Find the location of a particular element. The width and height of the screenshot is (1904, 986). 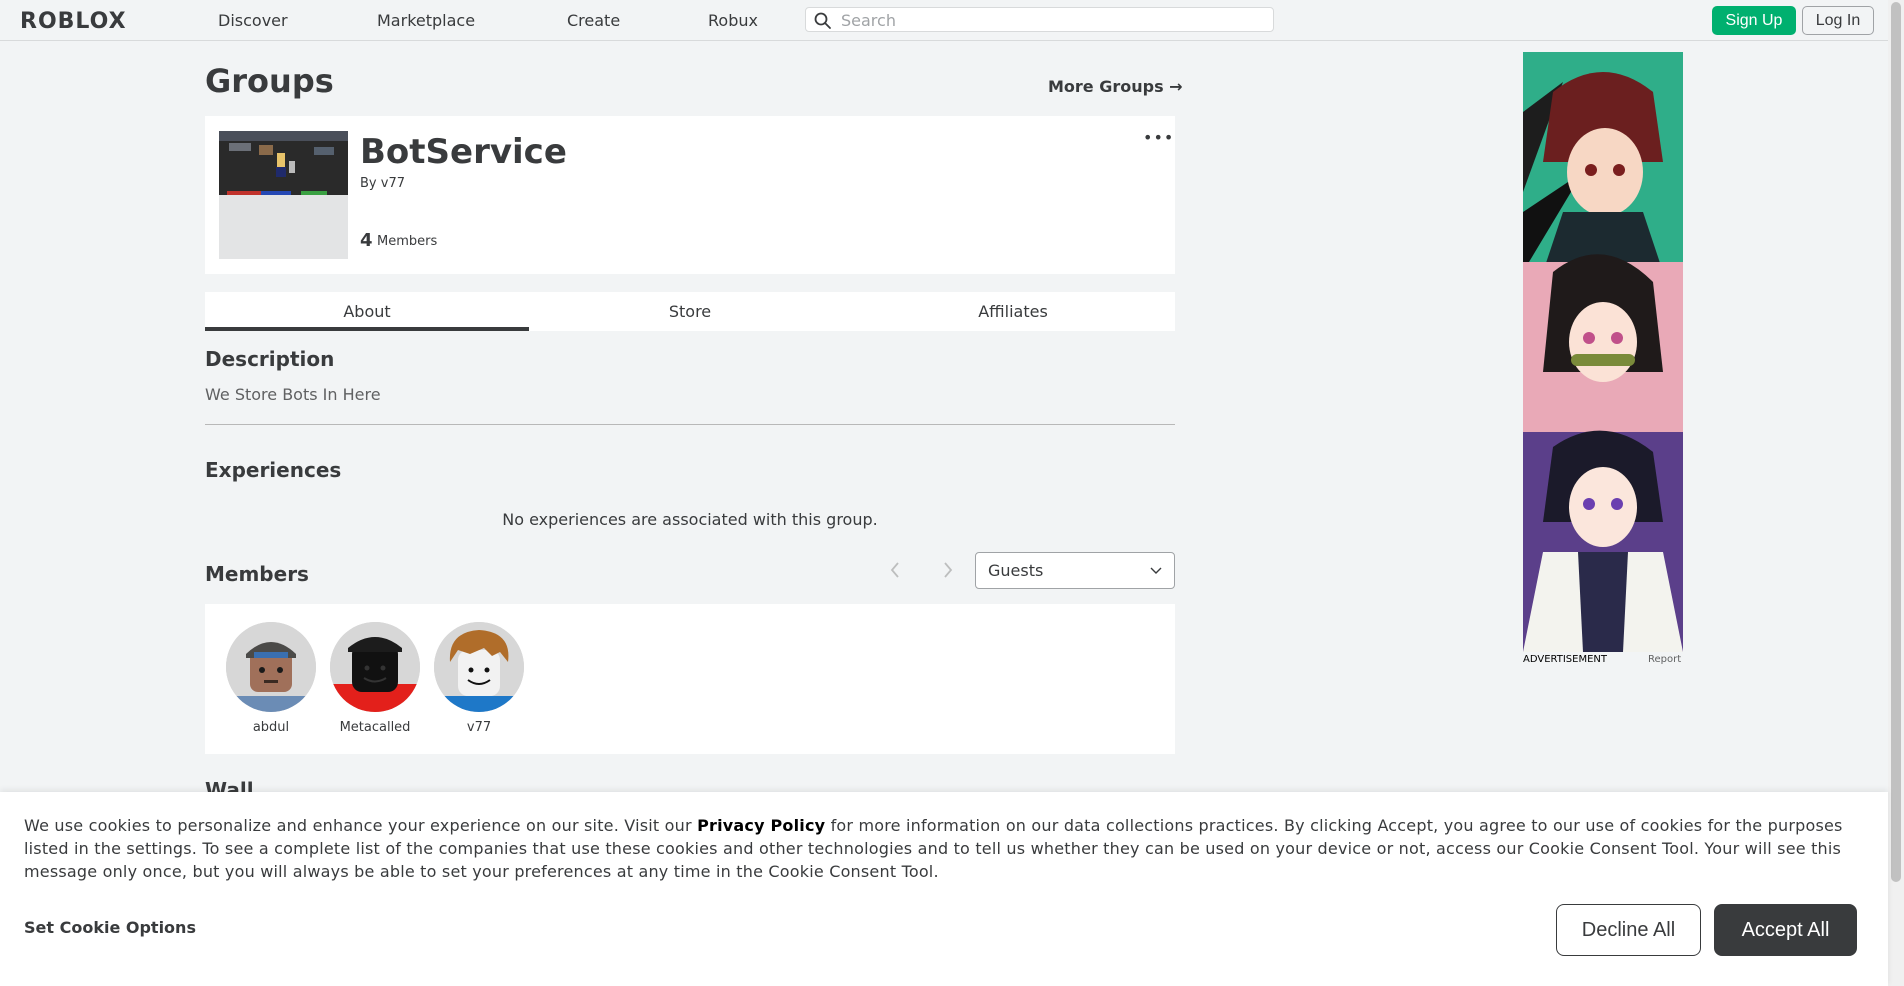

emblem-scene is located at coordinates (283, 163).